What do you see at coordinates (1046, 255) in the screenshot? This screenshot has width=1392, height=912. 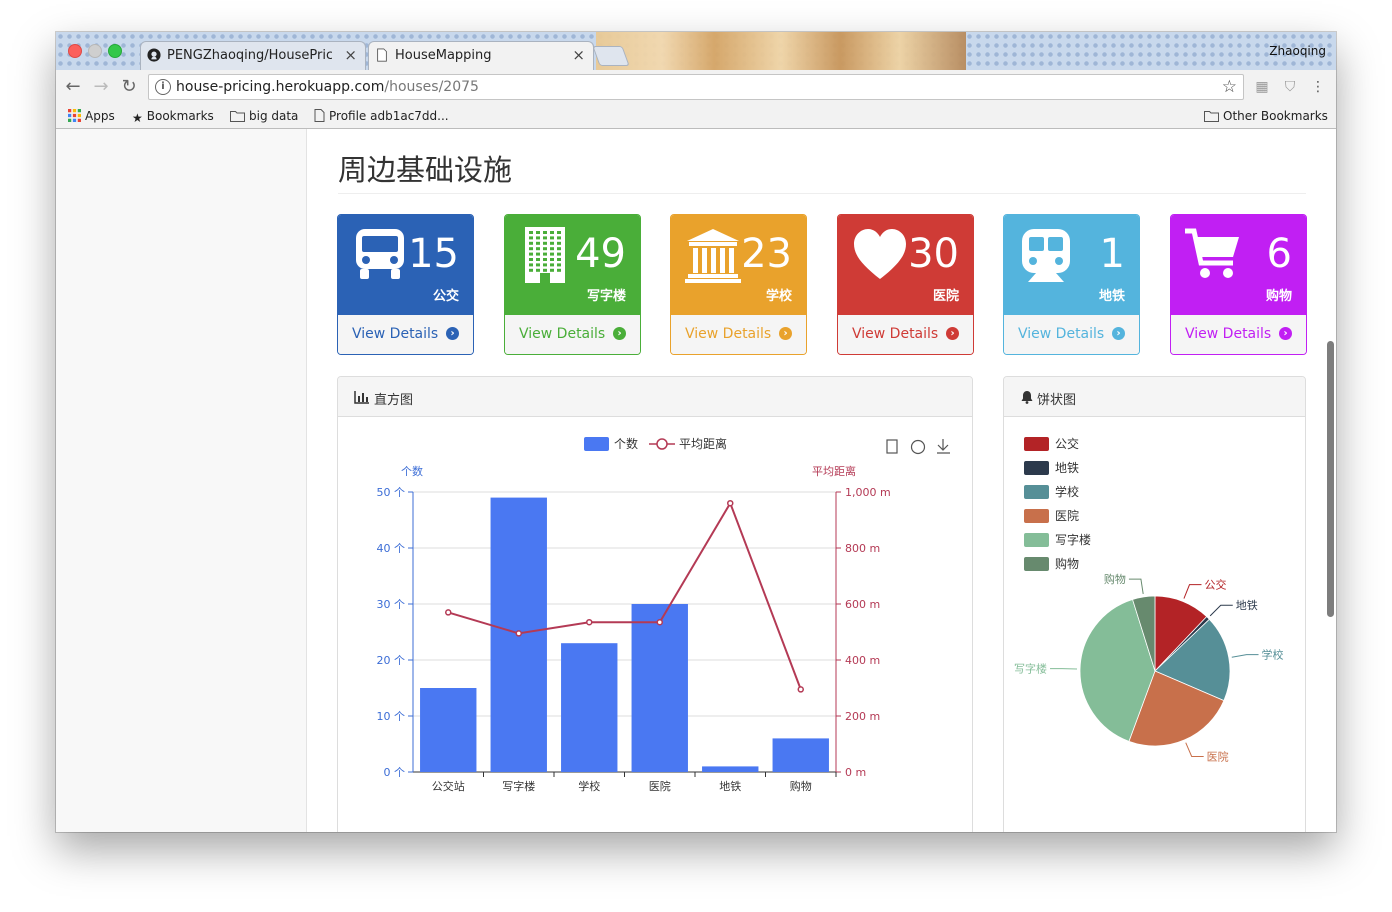 I see `subway-icon` at bounding box center [1046, 255].